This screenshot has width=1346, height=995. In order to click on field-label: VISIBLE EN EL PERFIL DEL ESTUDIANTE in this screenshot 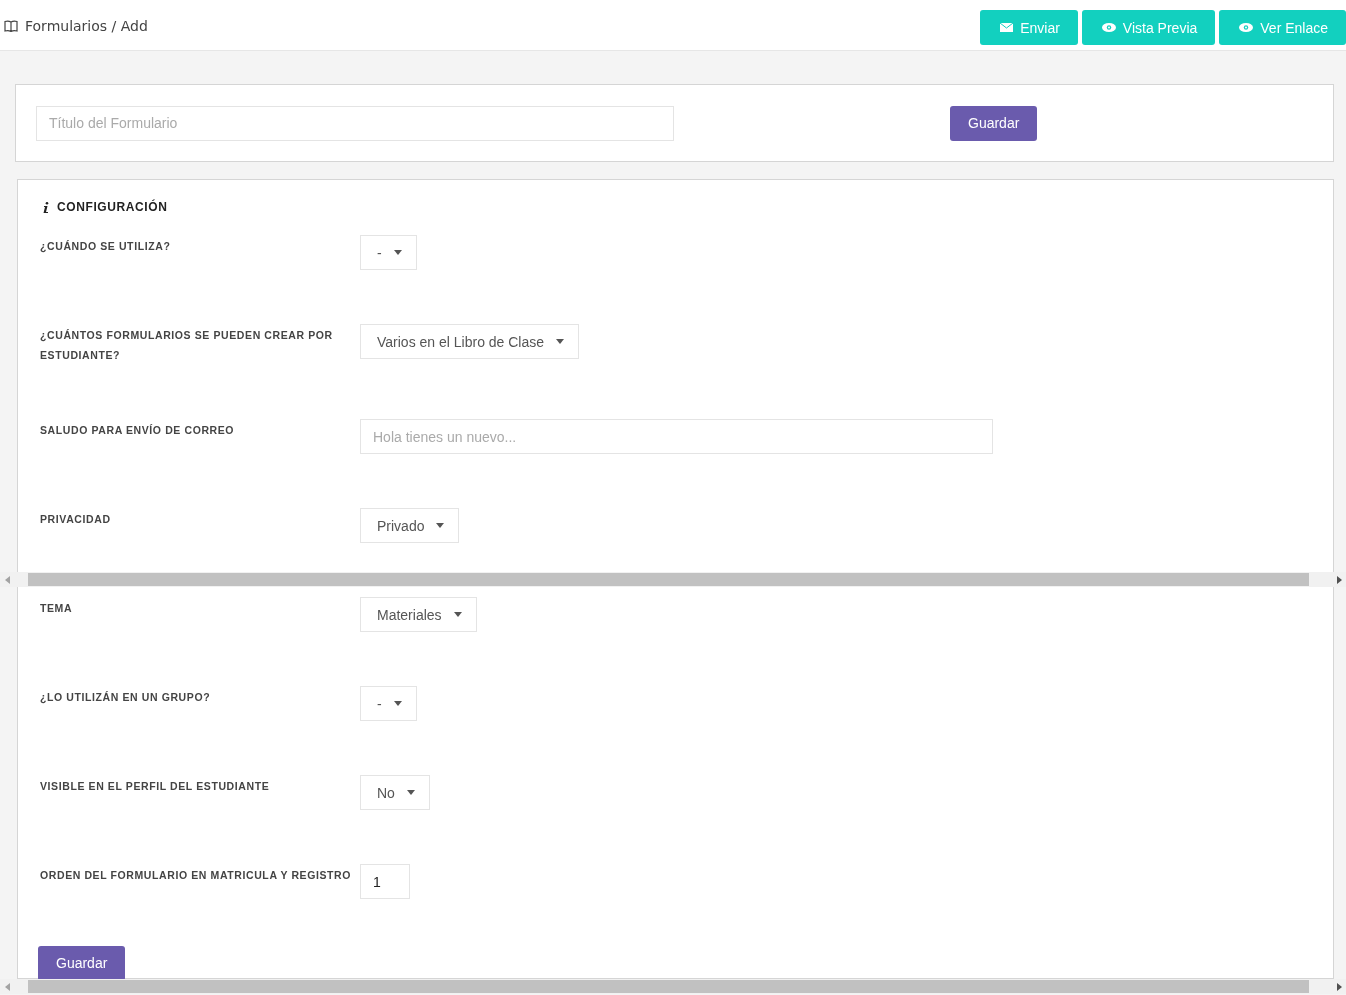, I will do `click(155, 786)`.